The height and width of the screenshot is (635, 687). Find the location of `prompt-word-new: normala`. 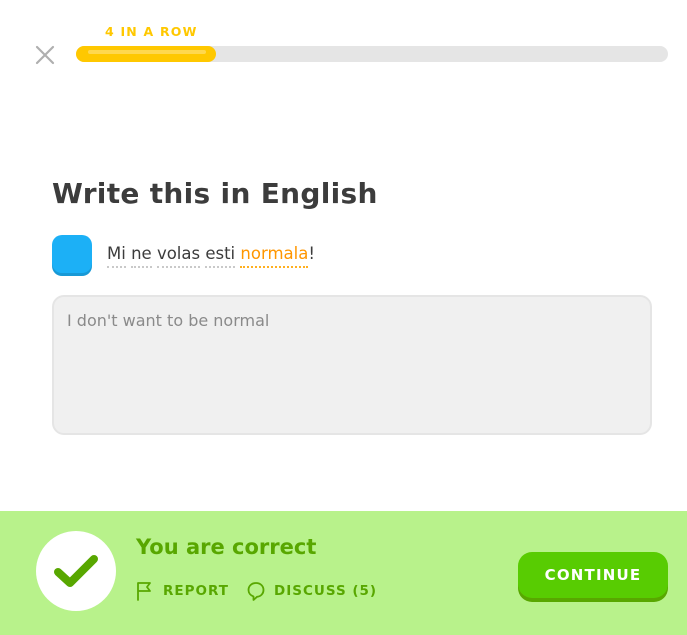

prompt-word-new: normala is located at coordinates (274, 256).